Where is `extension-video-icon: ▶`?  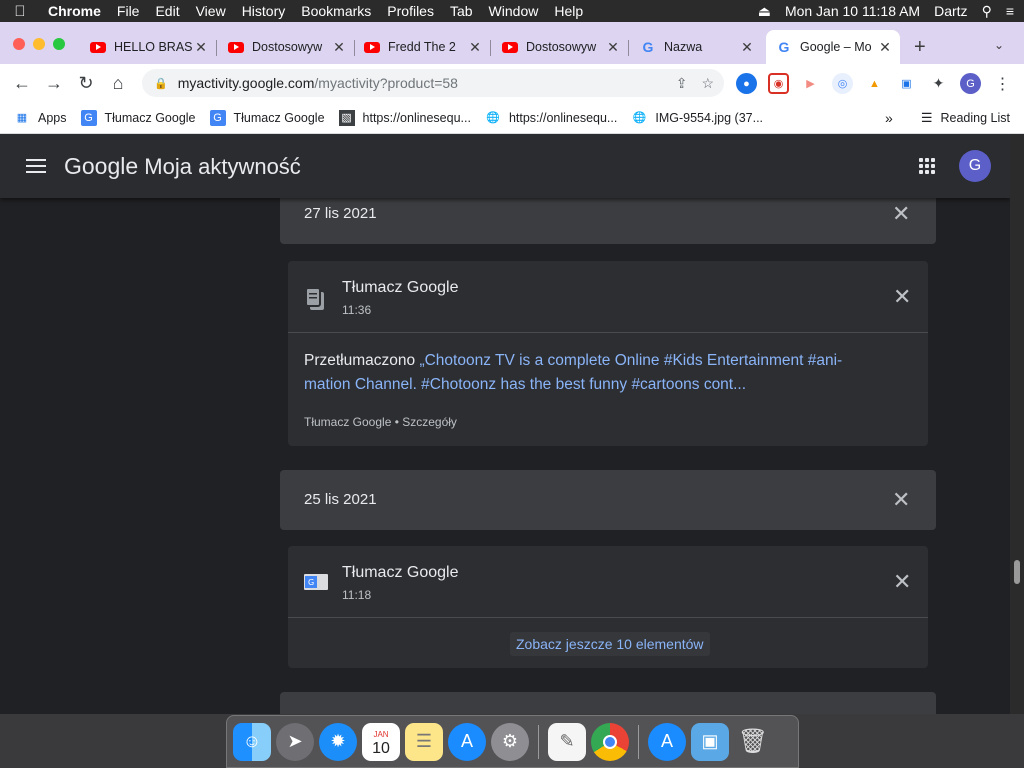 extension-video-icon: ▶ is located at coordinates (810, 83).